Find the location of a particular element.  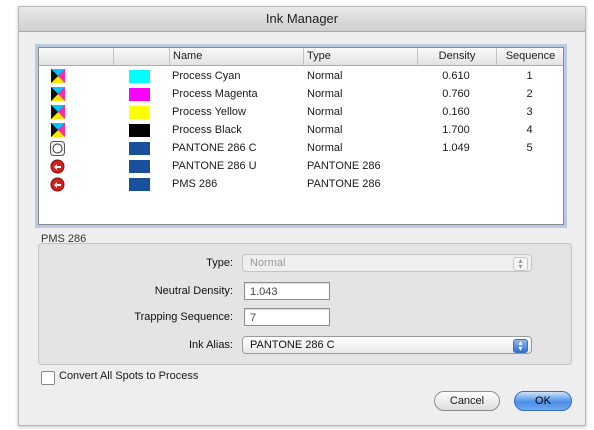

ink-name: Process Cyan is located at coordinates (206, 76).